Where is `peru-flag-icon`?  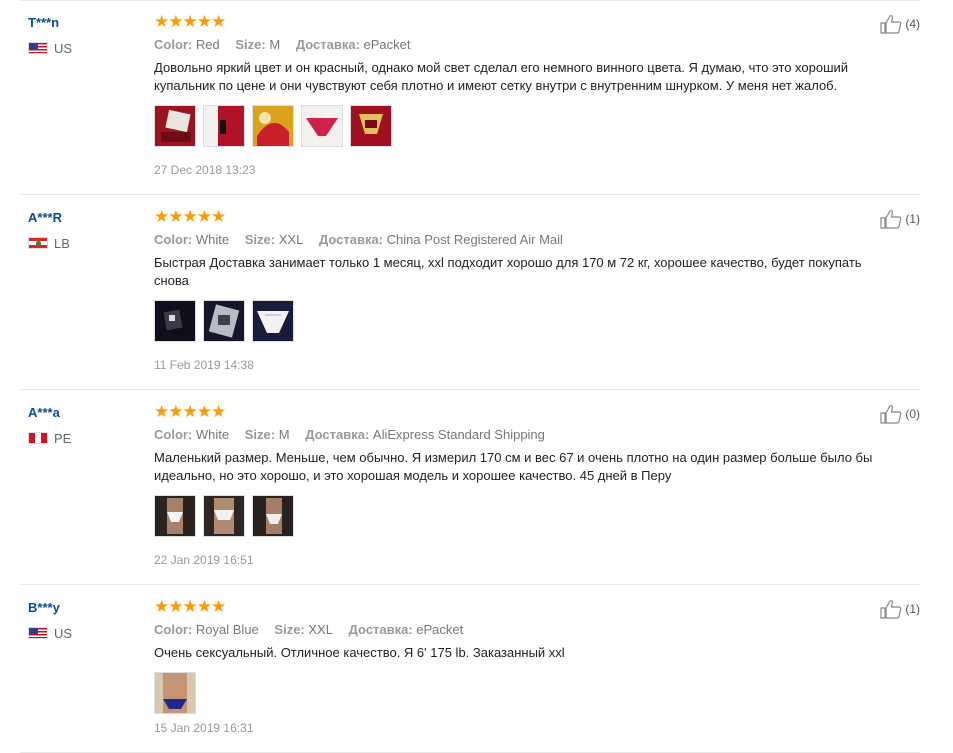
peru-flag-icon is located at coordinates (38, 438).